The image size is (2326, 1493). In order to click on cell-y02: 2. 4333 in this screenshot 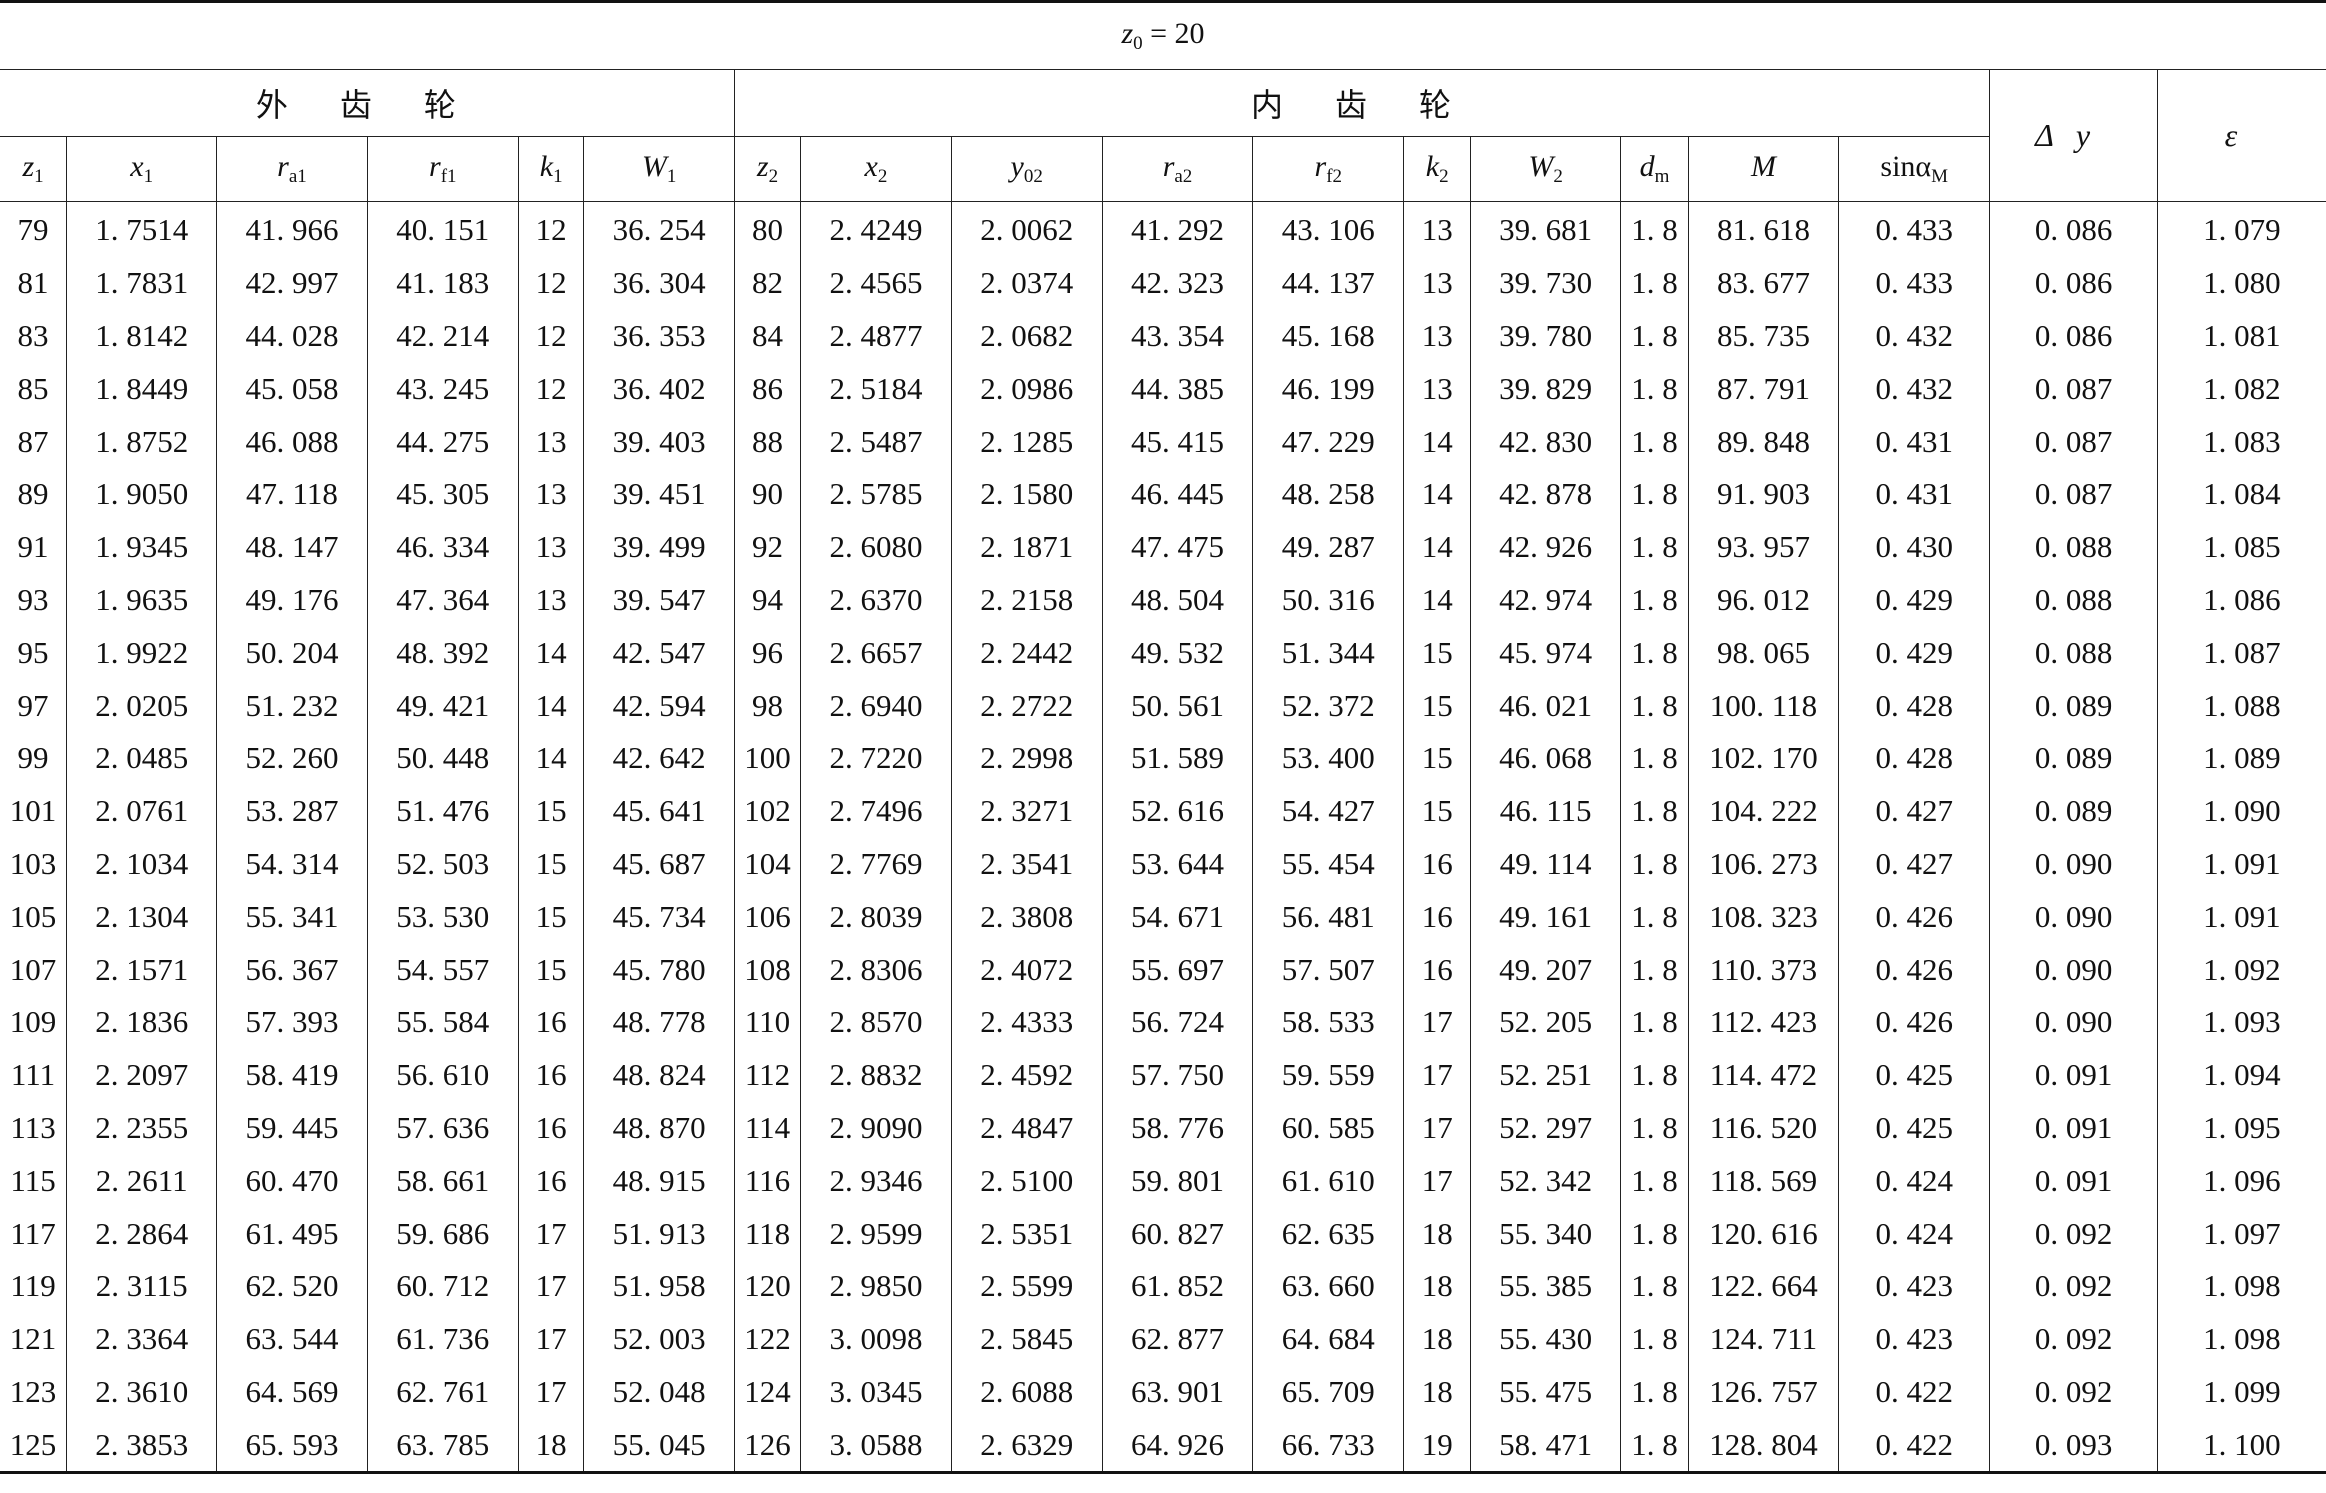, I will do `click(1026, 1022)`.